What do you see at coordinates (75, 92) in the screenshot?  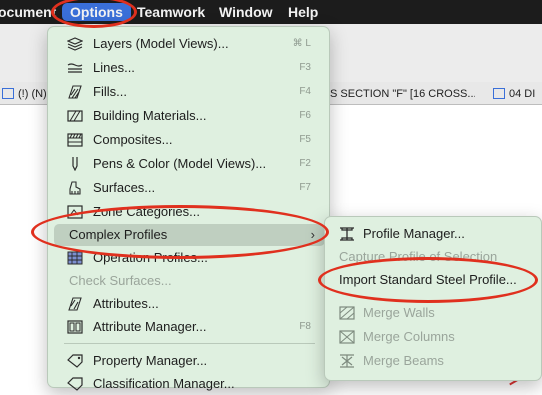 I see `fills-icon` at bounding box center [75, 92].